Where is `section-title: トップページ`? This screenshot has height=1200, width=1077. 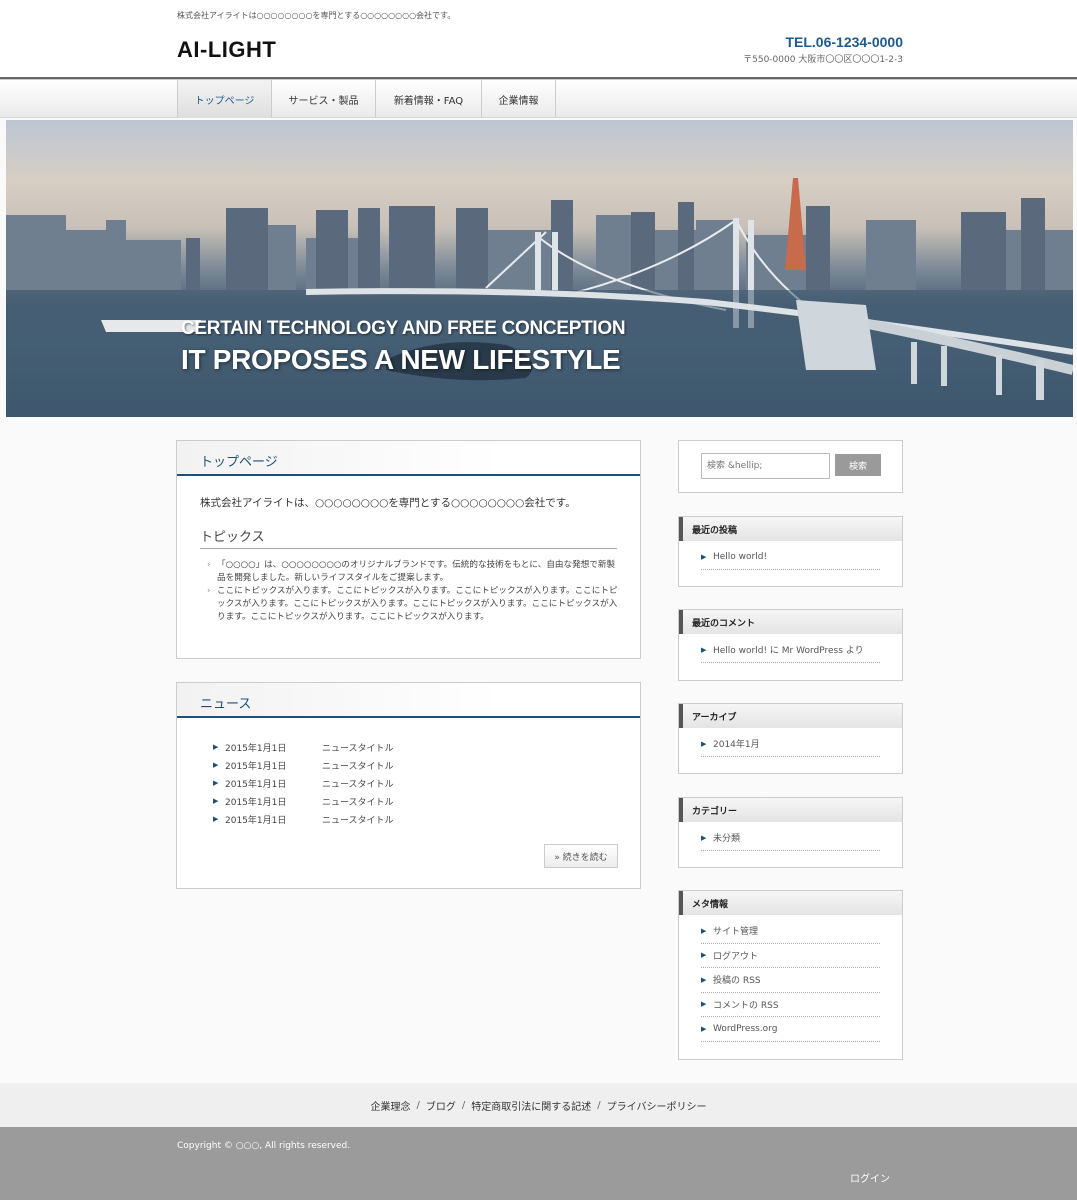
section-title: トップページ is located at coordinates (239, 462).